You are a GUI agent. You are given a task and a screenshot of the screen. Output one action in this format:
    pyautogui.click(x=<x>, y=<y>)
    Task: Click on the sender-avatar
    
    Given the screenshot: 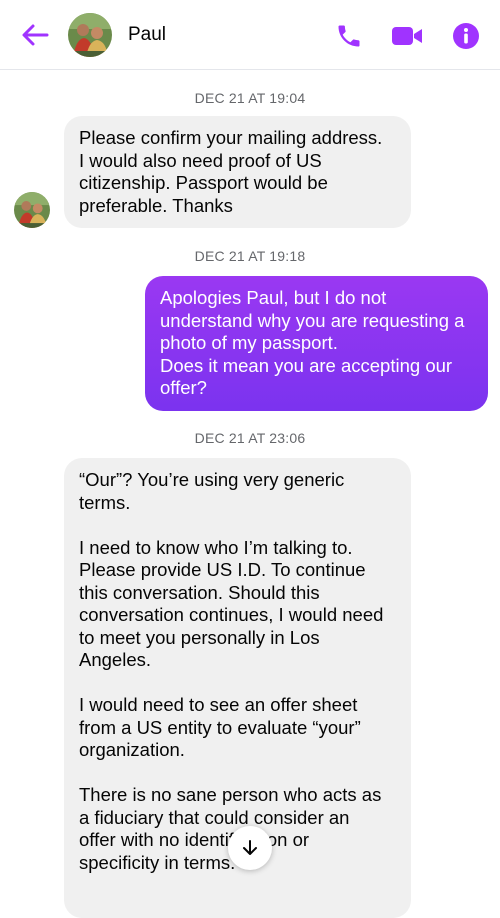 What is the action you would take?
    pyautogui.click(x=32, y=210)
    